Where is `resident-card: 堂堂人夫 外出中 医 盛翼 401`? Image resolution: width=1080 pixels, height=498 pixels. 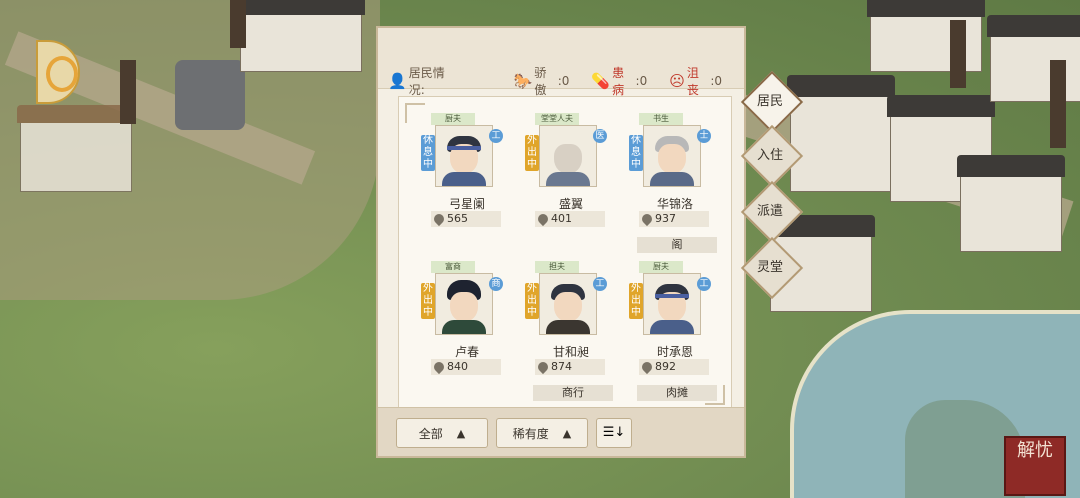
resident-card: 堂堂人夫 外出中 医 盛翼 401 is located at coordinates (575, 183).